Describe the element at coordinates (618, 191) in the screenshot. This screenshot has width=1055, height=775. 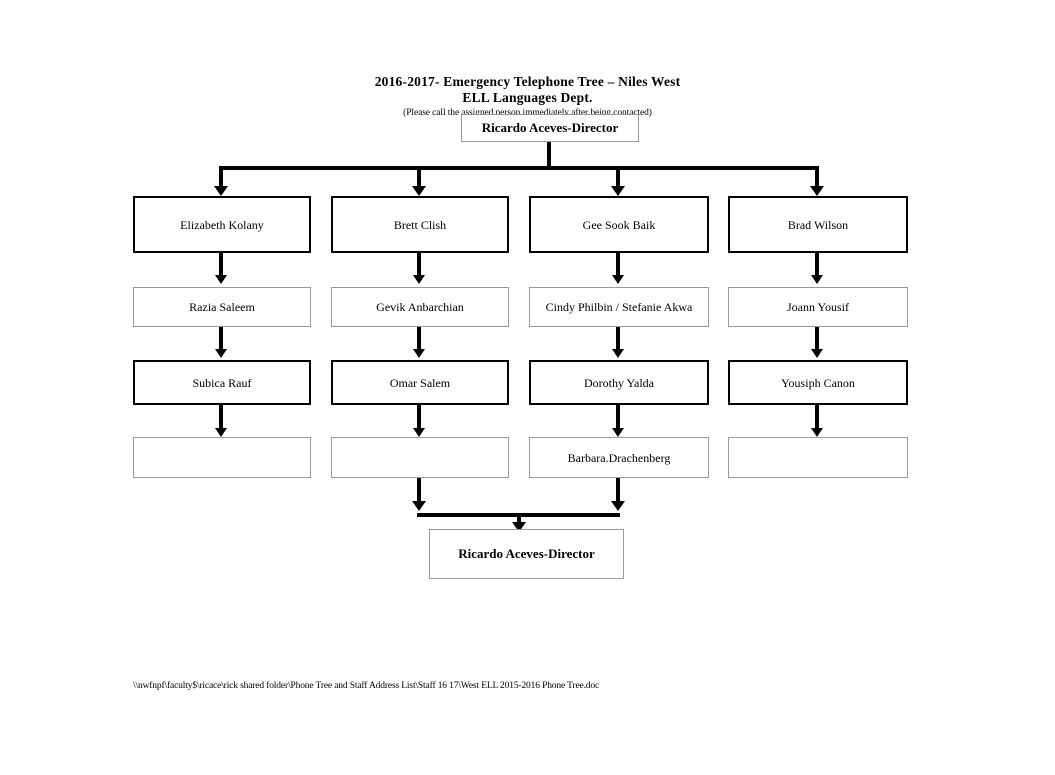
I see `arrow-head-col3` at that location.